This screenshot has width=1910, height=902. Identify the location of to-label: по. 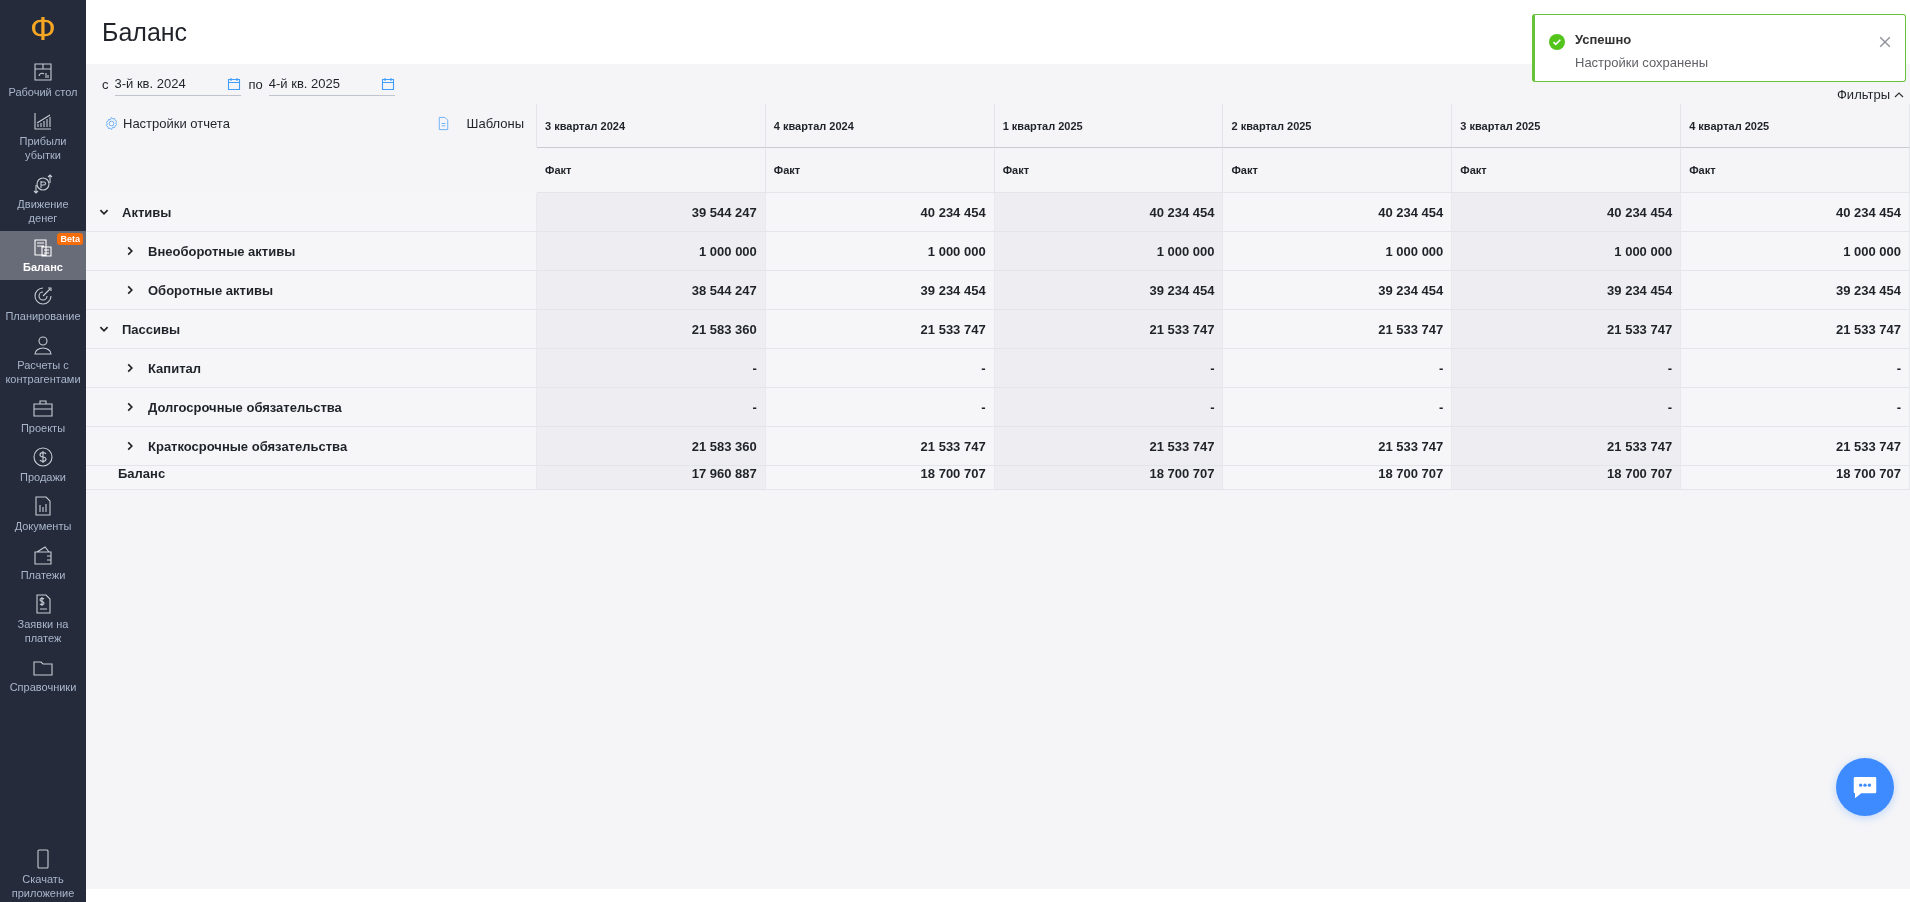
(255, 84).